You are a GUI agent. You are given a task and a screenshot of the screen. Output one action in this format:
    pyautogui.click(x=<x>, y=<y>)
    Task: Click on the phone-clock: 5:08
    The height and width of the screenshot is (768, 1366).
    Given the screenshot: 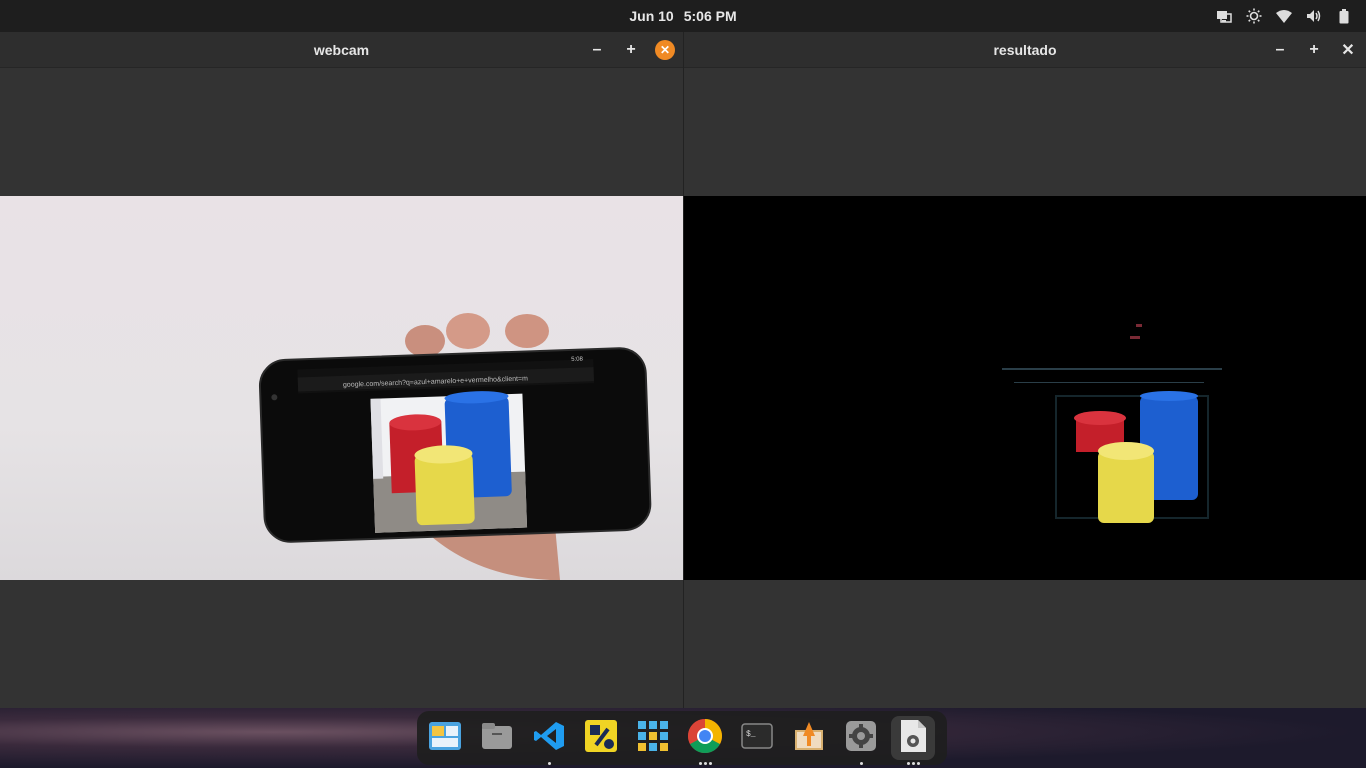 What is the action you would take?
    pyautogui.click(x=577, y=359)
    